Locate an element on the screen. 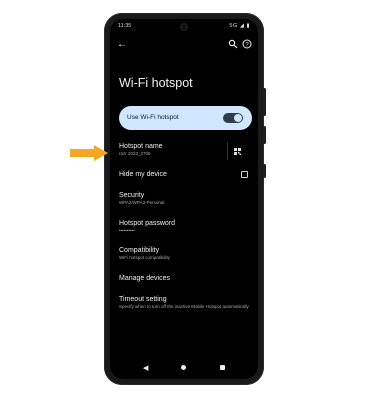 The height and width of the screenshot is (400, 385). status-time: 11:35 is located at coordinates (125, 26).